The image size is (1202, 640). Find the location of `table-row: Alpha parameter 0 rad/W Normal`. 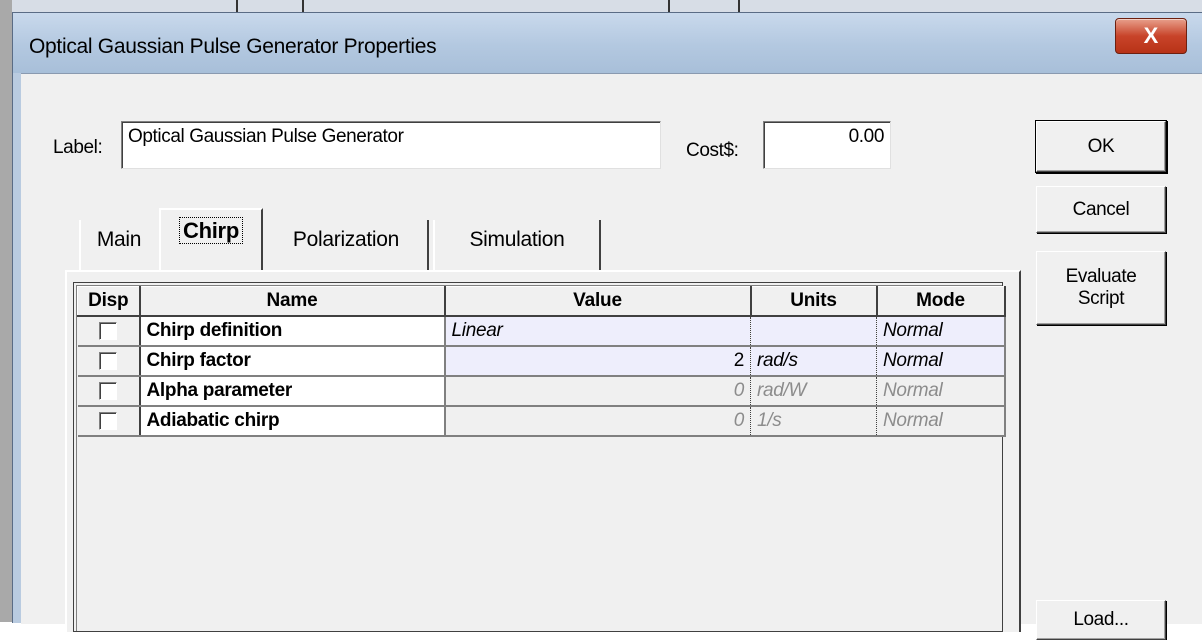

table-row: Alpha parameter 0 rad/W Normal is located at coordinates (541, 391).